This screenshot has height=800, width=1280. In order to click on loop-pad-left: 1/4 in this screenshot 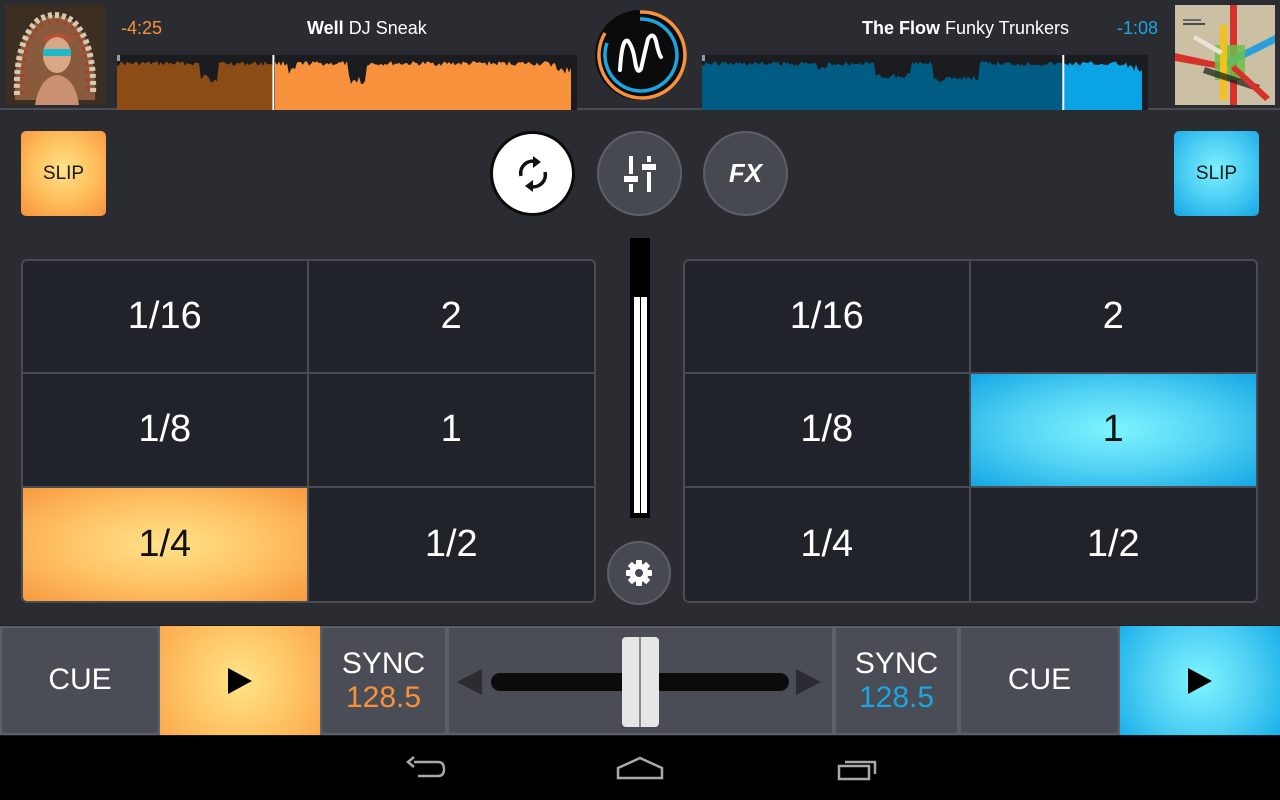, I will do `click(166, 544)`.